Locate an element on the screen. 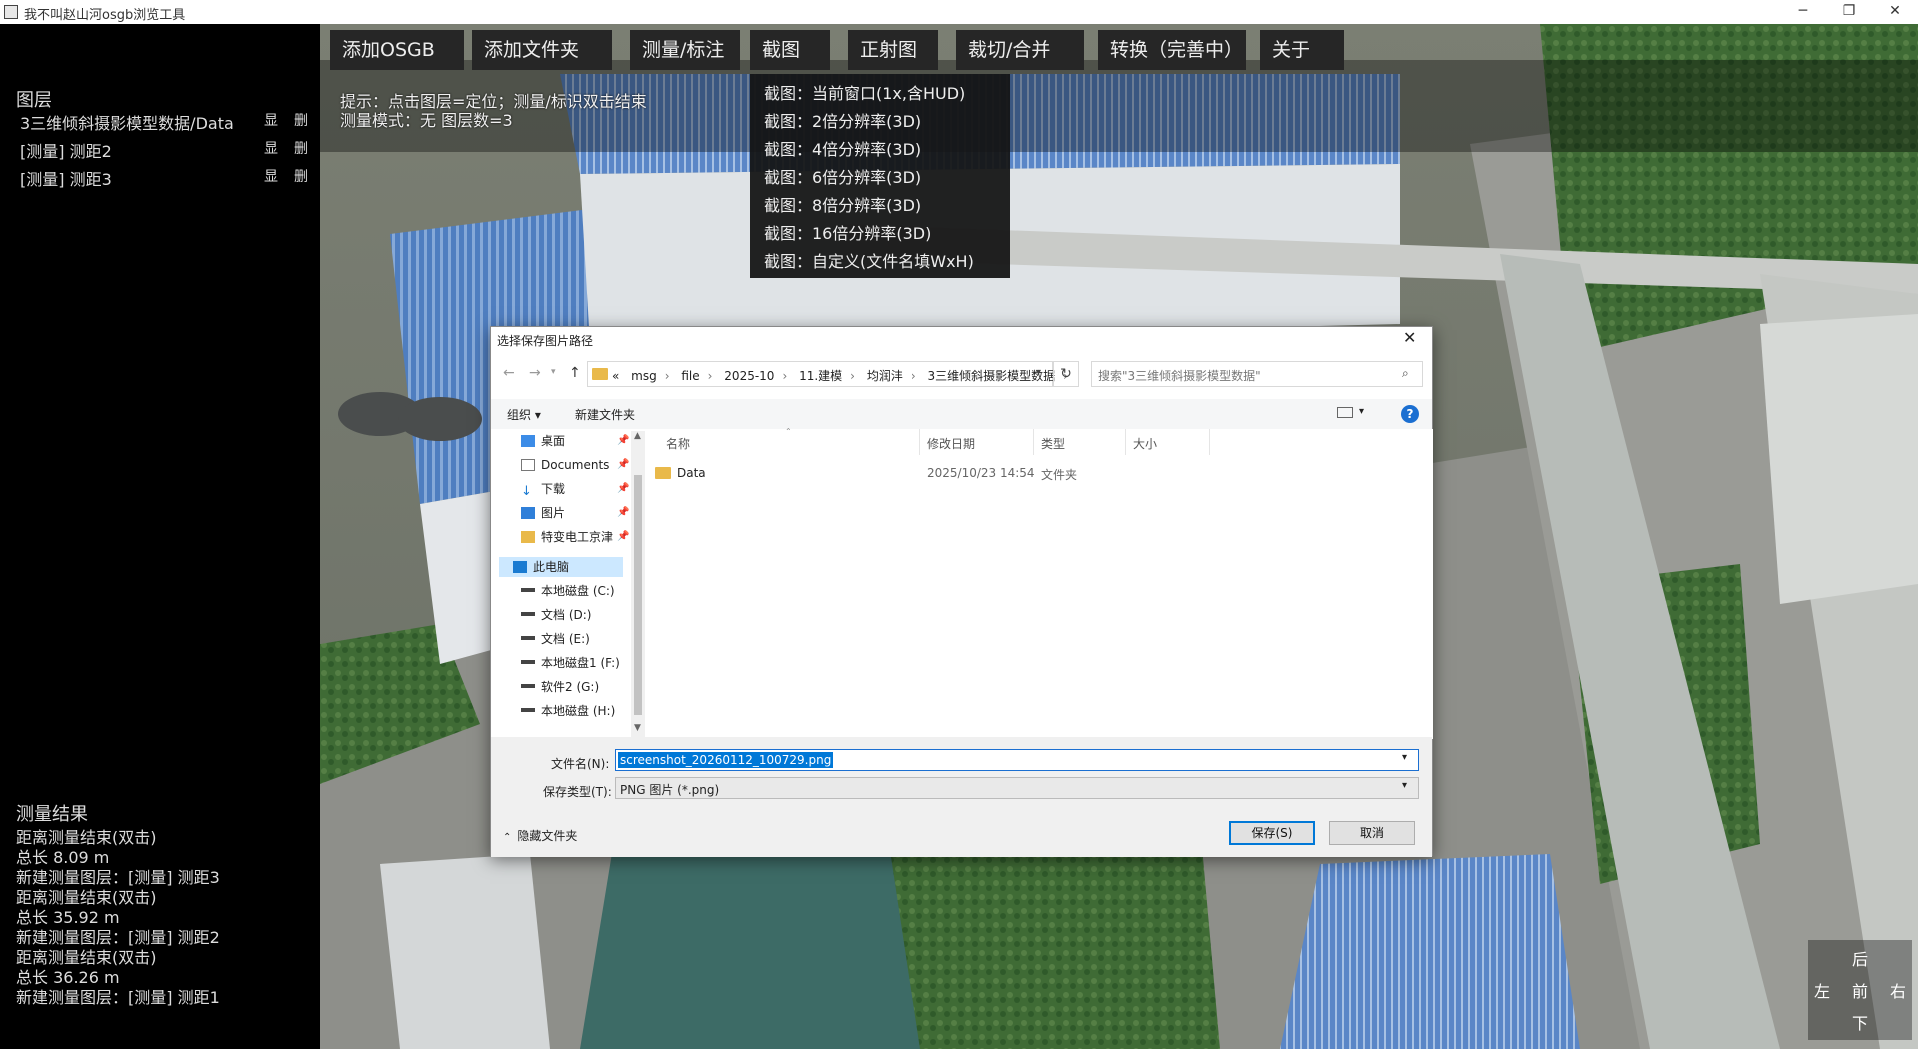  breadcrumb-item: 2025-10 is located at coordinates (749, 376).